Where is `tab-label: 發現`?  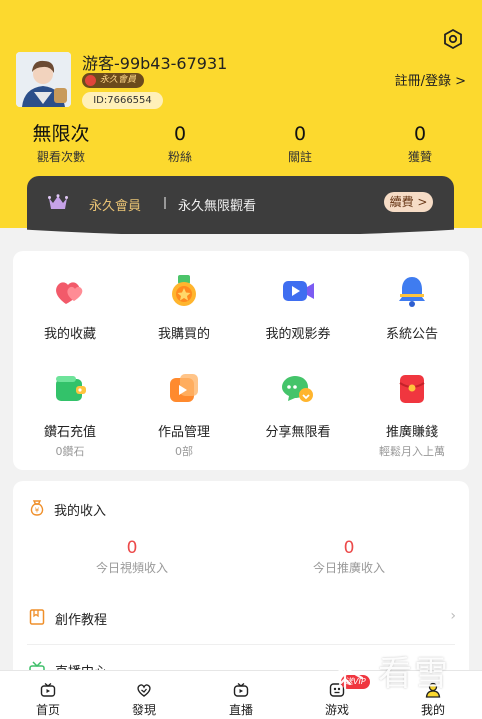 tab-label: 發現 is located at coordinates (143, 710).